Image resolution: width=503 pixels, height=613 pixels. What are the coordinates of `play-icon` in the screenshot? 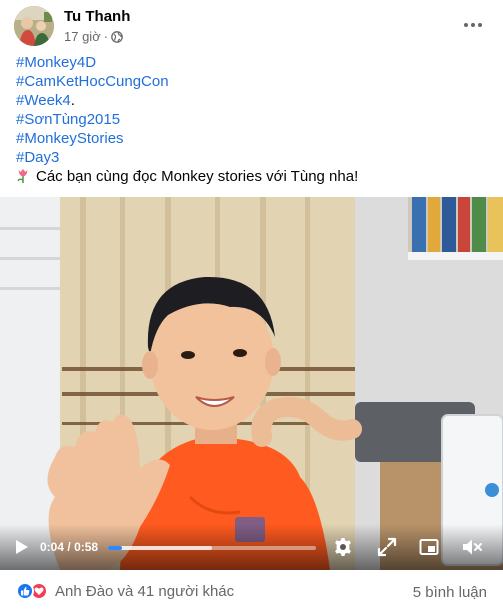 It's located at (21, 547).